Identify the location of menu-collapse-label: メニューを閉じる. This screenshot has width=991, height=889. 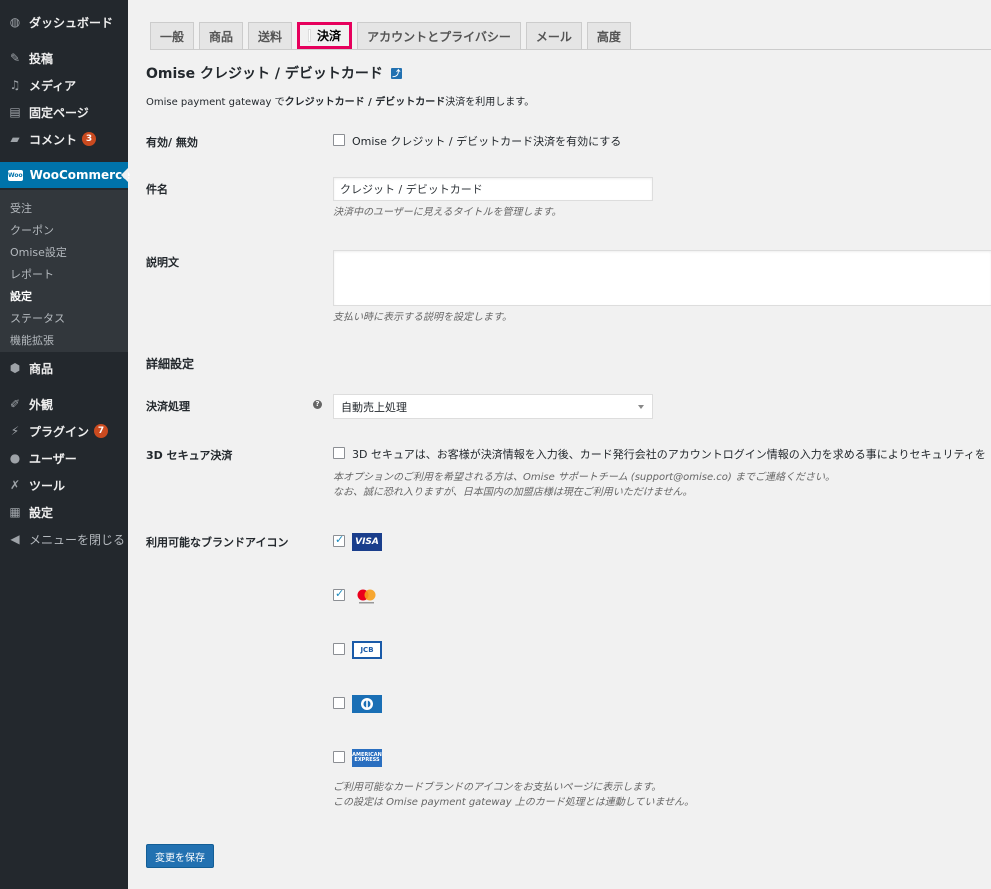
(77, 539).